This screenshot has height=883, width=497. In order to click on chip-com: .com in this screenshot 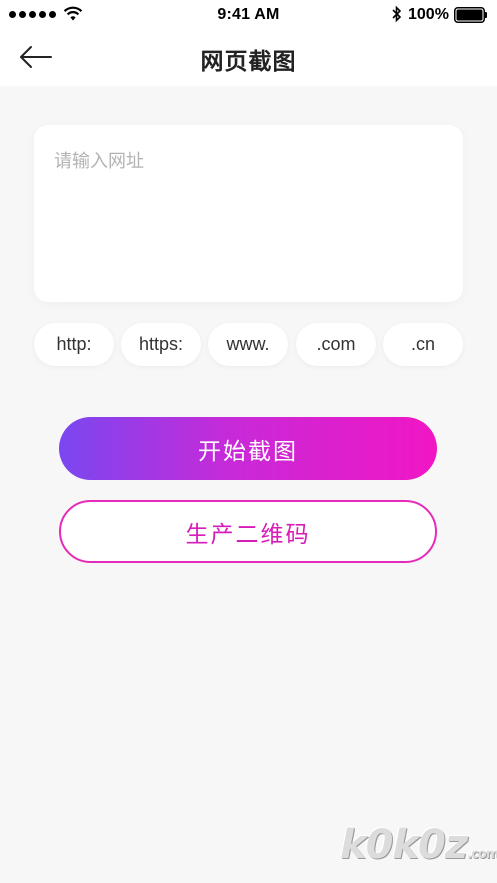, I will do `click(336, 344)`.